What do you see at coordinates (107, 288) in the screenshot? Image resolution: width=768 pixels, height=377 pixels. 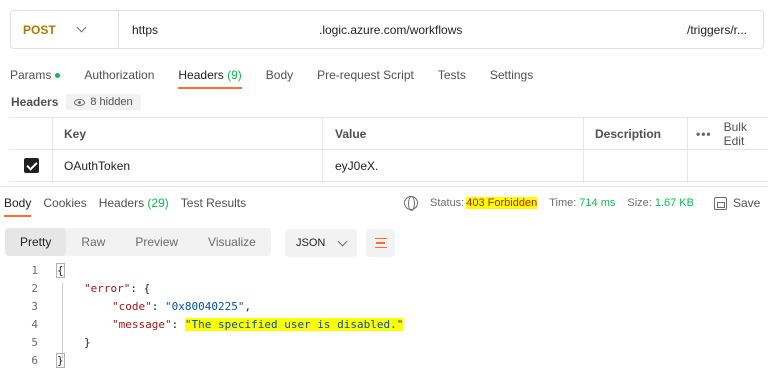 I see `code-key-error: "error"` at bounding box center [107, 288].